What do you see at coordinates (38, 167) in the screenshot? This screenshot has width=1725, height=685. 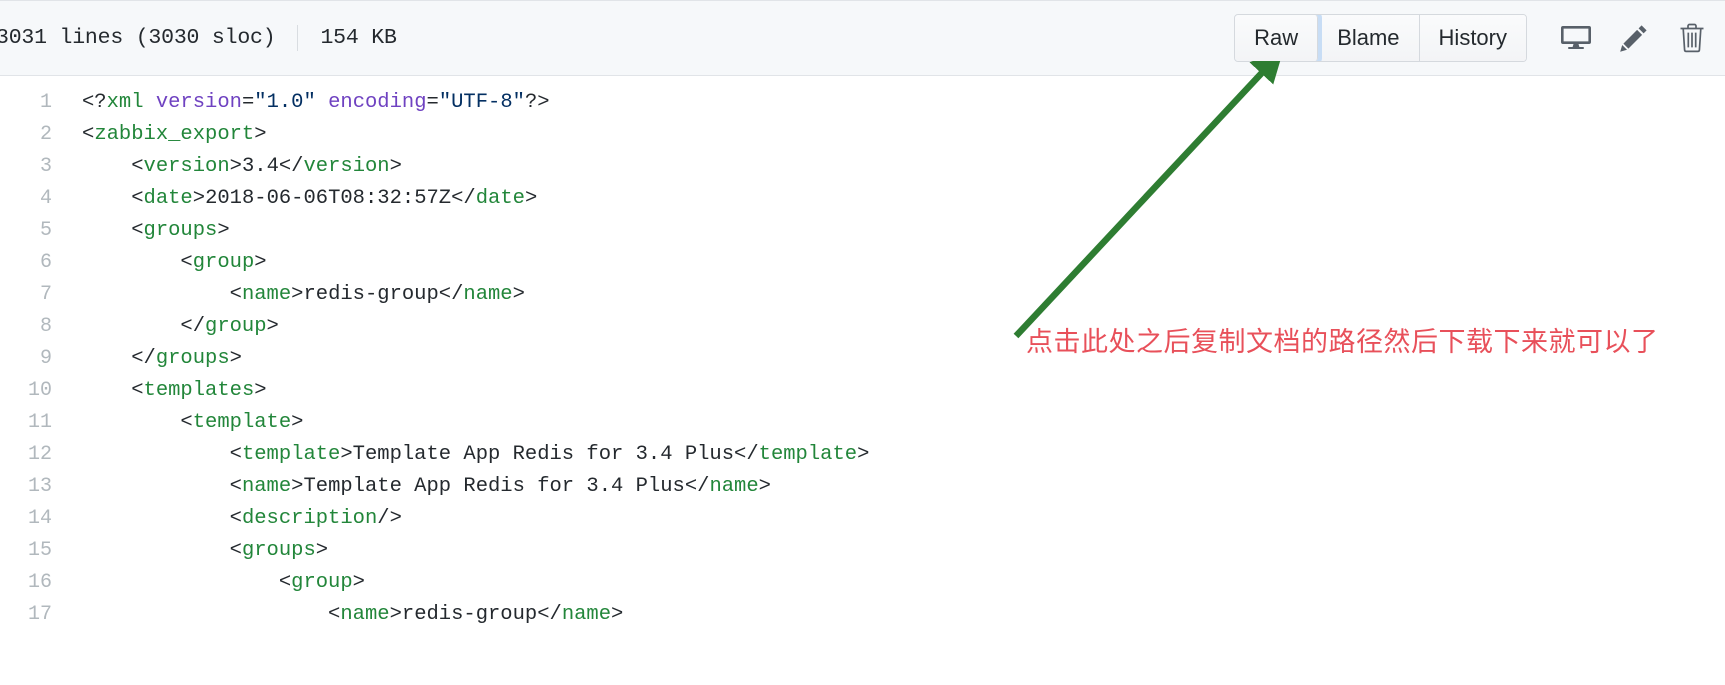 I see `line-number: 3` at bounding box center [38, 167].